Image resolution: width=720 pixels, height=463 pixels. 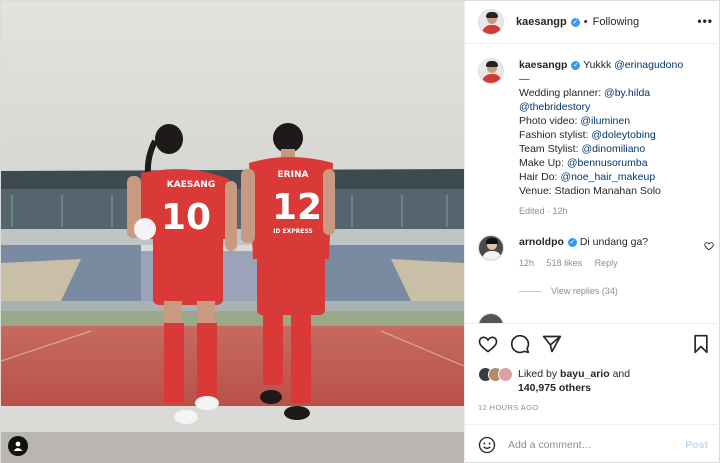 What do you see at coordinates (491, 22) in the screenshot?
I see `author-avatar` at bounding box center [491, 22].